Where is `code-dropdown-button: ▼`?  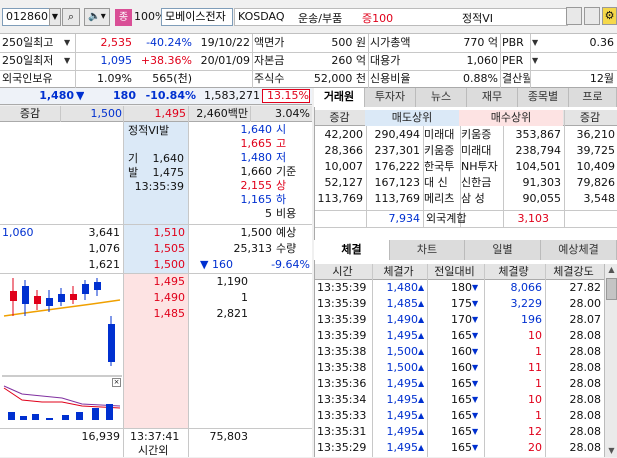 code-dropdown-button: ▼ is located at coordinates (55, 17).